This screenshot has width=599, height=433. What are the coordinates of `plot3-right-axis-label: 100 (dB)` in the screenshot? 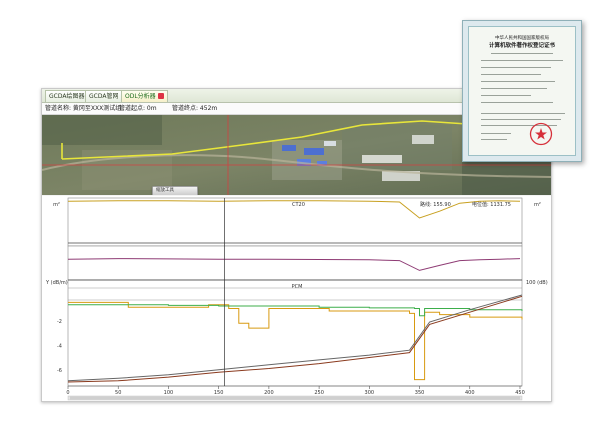 It's located at (537, 283).